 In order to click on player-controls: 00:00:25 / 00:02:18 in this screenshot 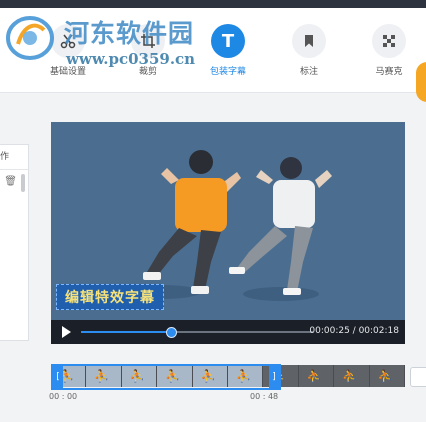, I will do `click(228, 332)`.